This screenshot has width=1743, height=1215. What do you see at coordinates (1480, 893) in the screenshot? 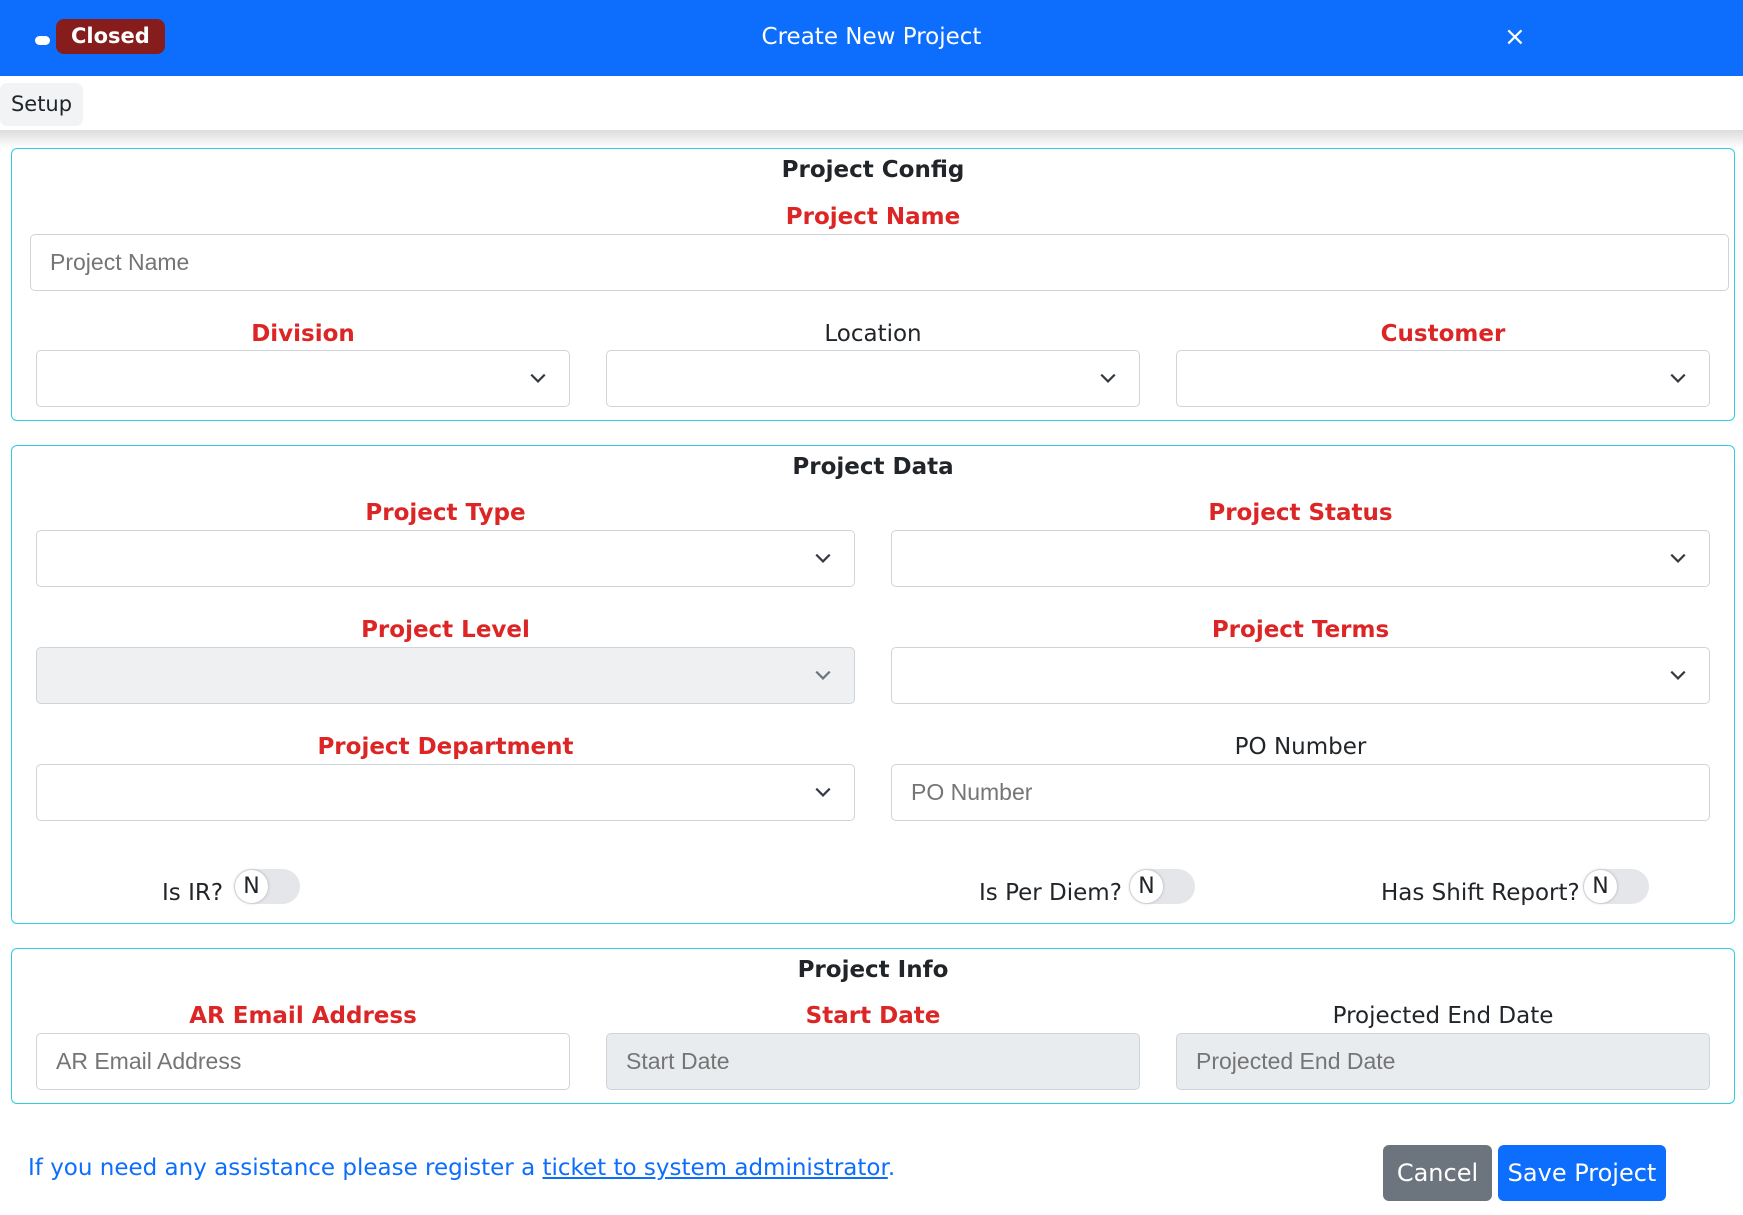
I see `has-shift-report-label: Has Shift Report?` at bounding box center [1480, 893].